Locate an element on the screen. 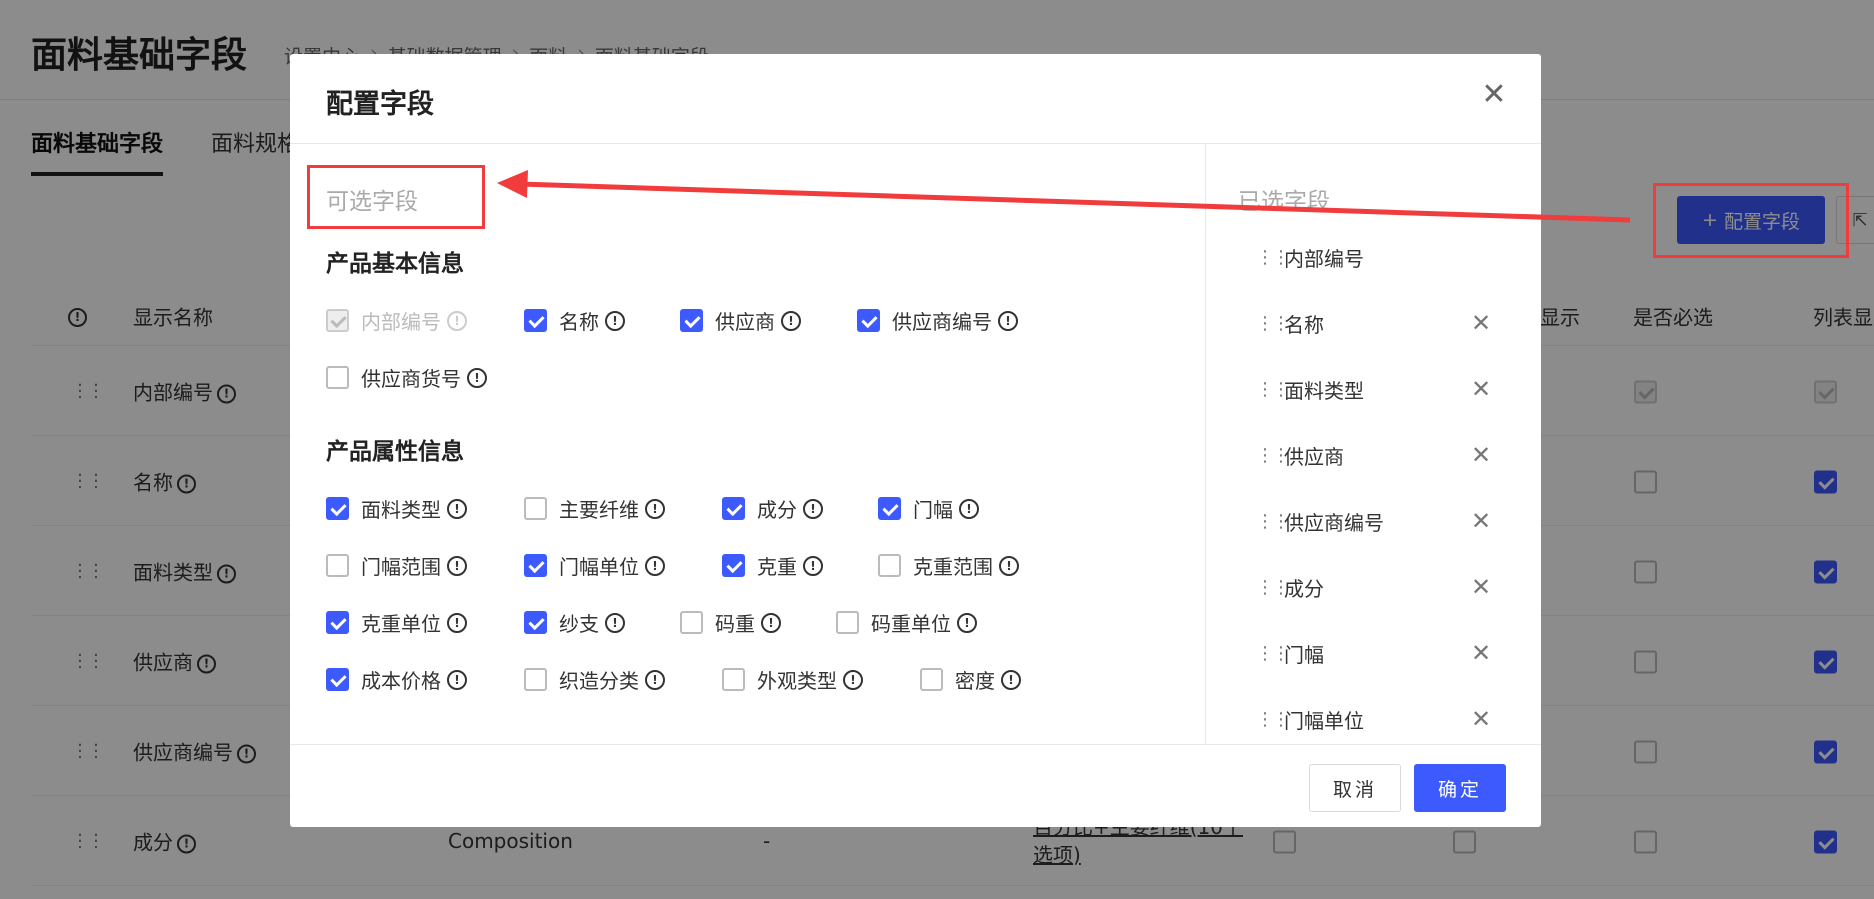  field-option: 成本价格 ! is located at coordinates (396, 679).